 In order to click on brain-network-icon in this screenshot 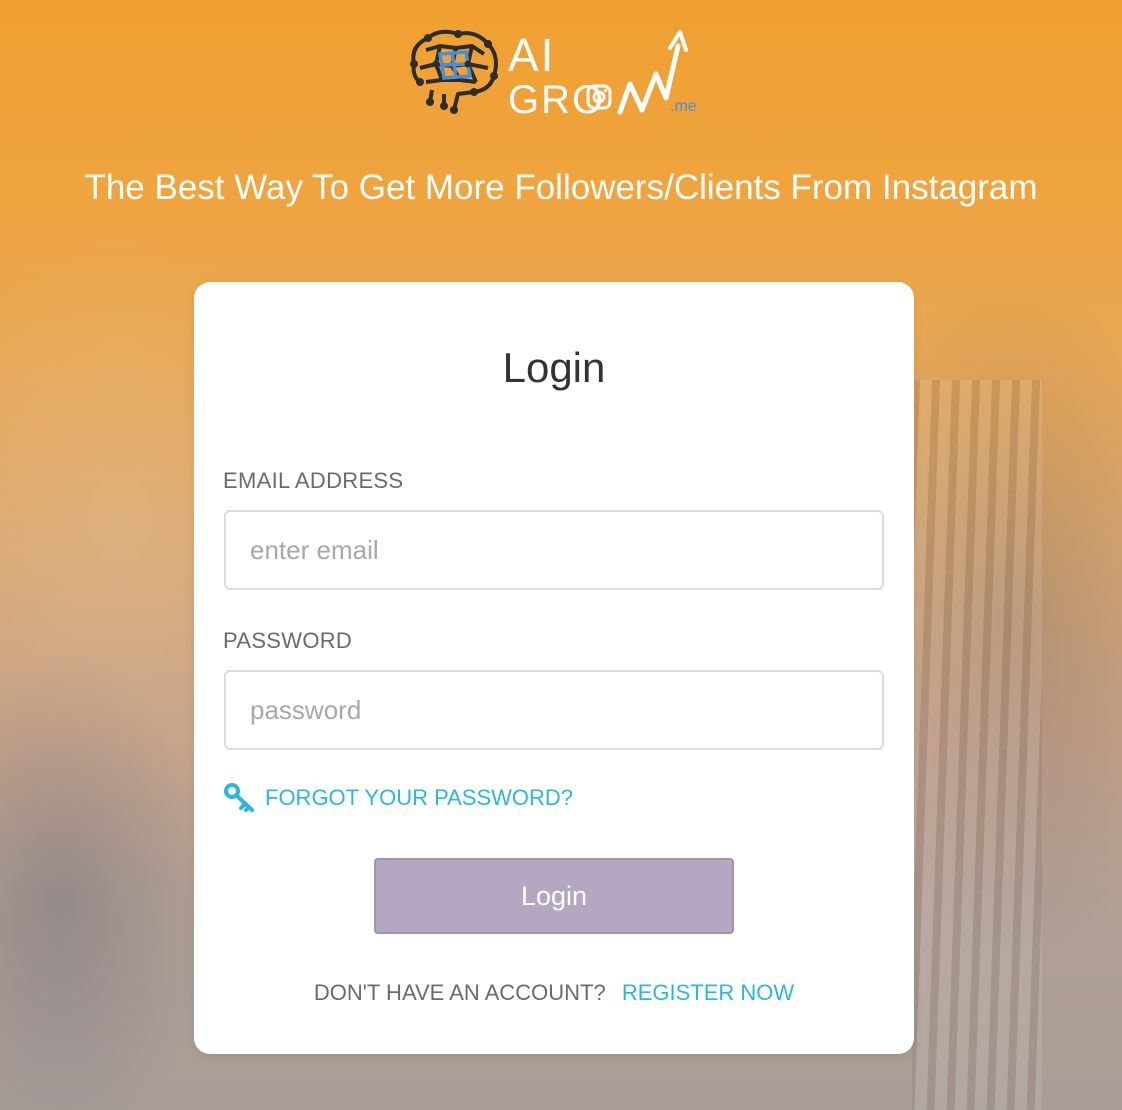, I will do `click(454, 71)`.